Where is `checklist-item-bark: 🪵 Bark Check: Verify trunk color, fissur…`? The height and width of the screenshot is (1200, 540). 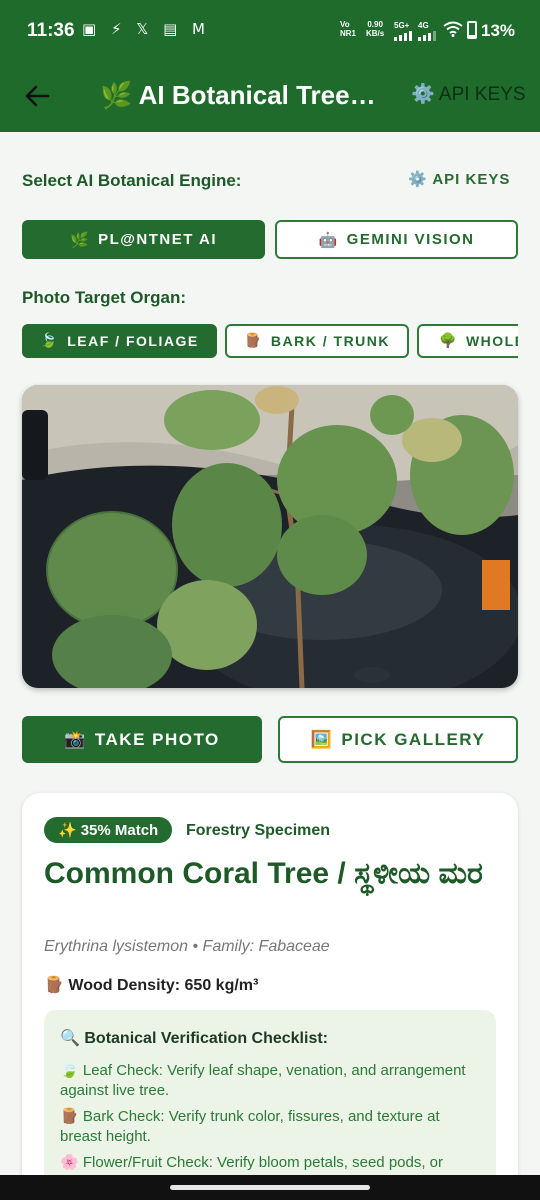
checklist-item-bark: 🪵 Bark Check: Verify trunk color, fissur… is located at coordinates (250, 1126).